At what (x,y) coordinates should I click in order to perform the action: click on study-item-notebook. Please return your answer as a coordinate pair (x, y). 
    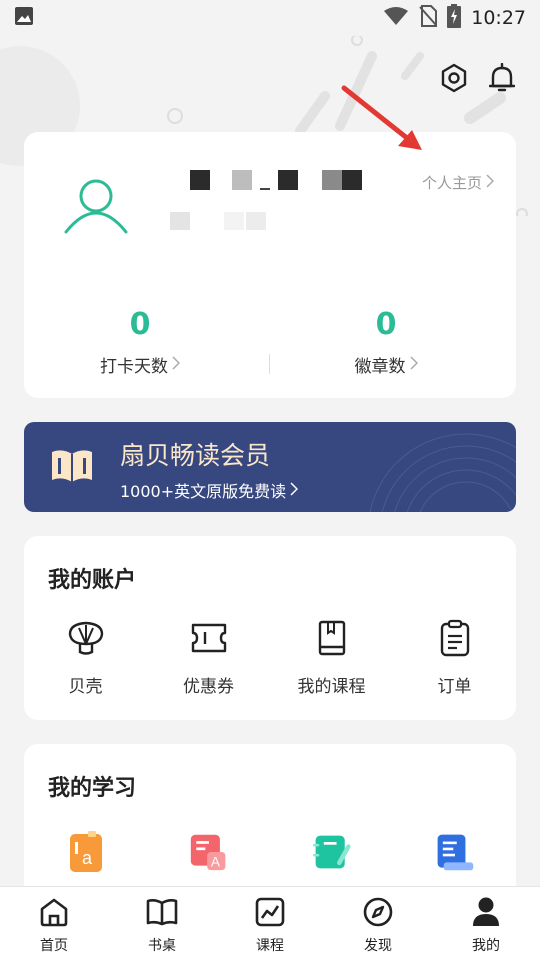
    Looking at the image, I should click on (331, 852).